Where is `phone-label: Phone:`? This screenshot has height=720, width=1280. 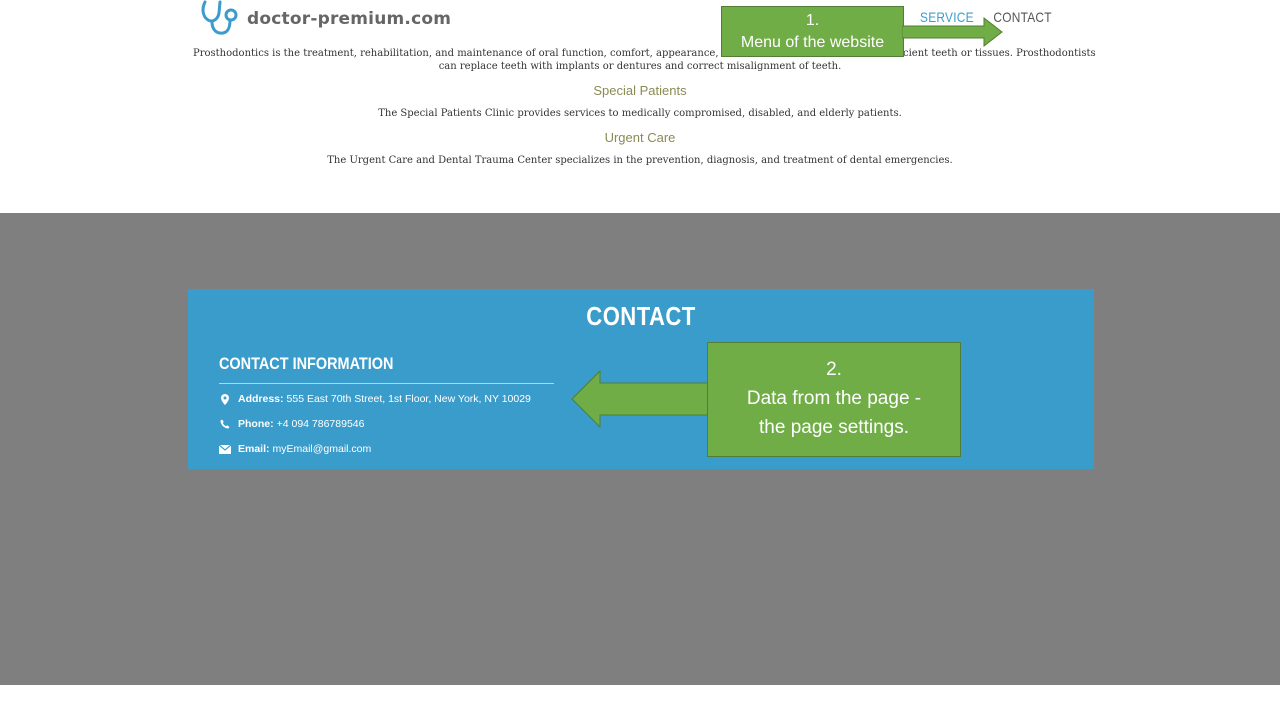
phone-label: Phone: is located at coordinates (256, 424).